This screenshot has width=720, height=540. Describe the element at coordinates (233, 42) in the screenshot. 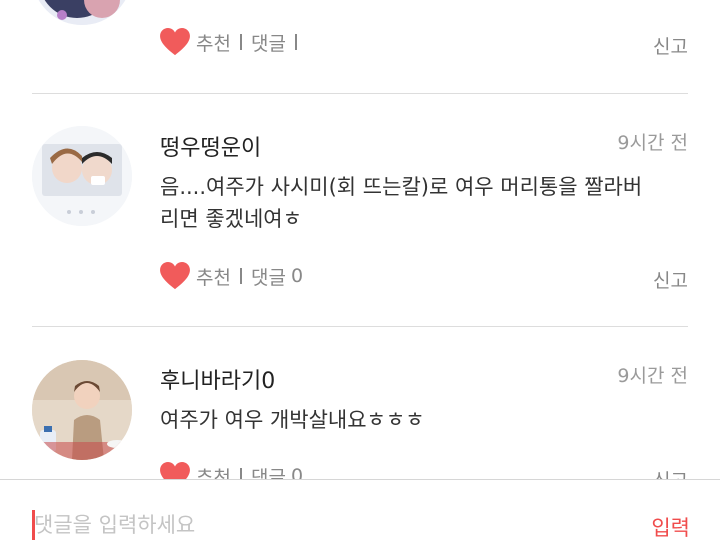

I see `comment-actions: 추천 댓글` at that location.